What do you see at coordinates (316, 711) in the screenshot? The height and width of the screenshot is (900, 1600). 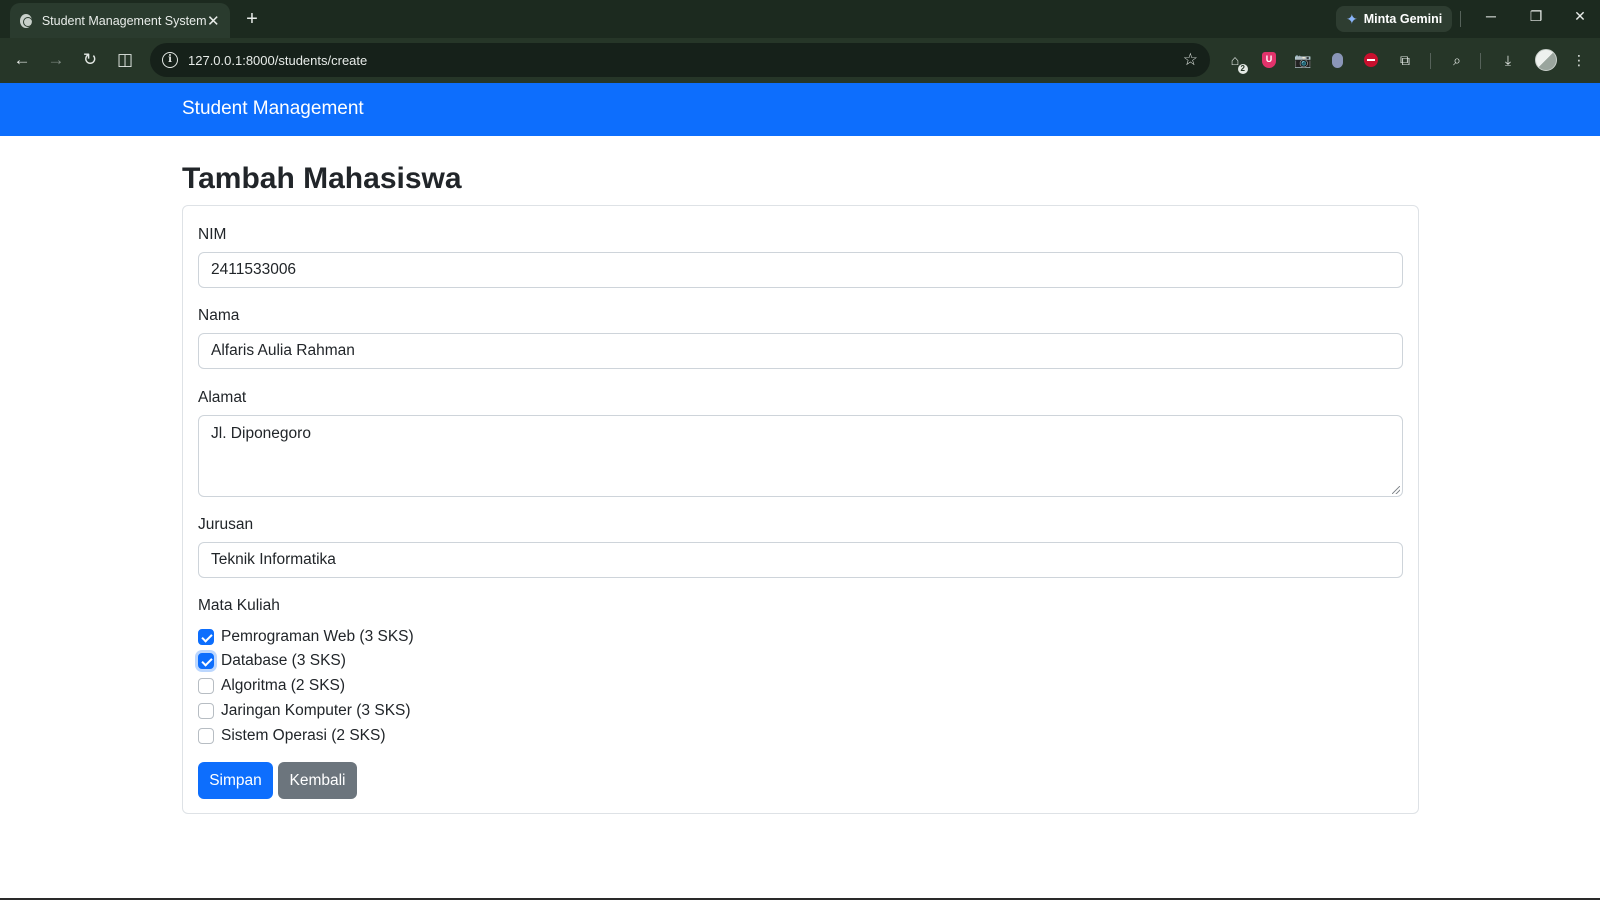 I see `course-label: Jaringan Komputer (3 SKS)` at bounding box center [316, 711].